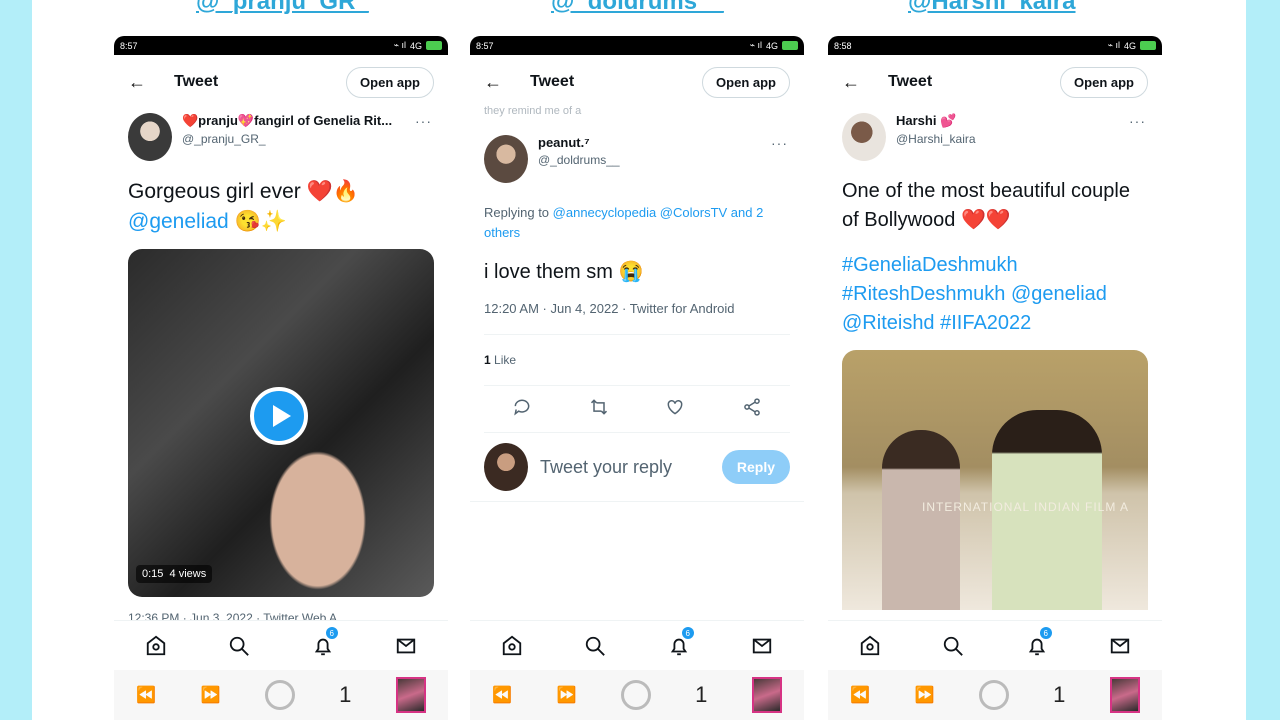 This screenshot has height=720, width=1280. What do you see at coordinates (522, 409) in the screenshot?
I see `reply-icon` at bounding box center [522, 409].